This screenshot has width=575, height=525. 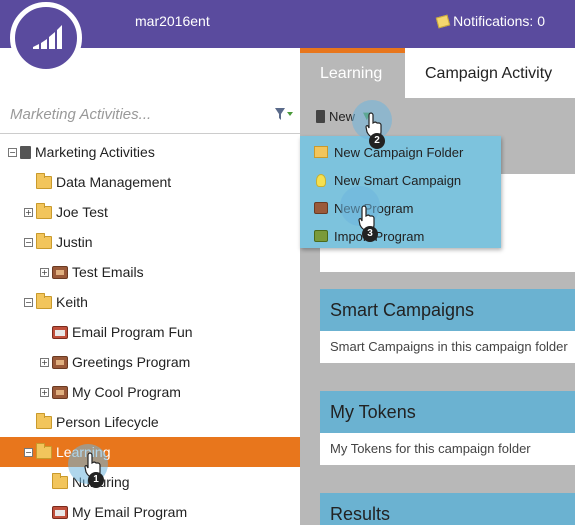 What do you see at coordinates (488, 73) in the screenshot?
I see `tab-campaign-activity: Campaign Activity` at bounding box center [488, 73].